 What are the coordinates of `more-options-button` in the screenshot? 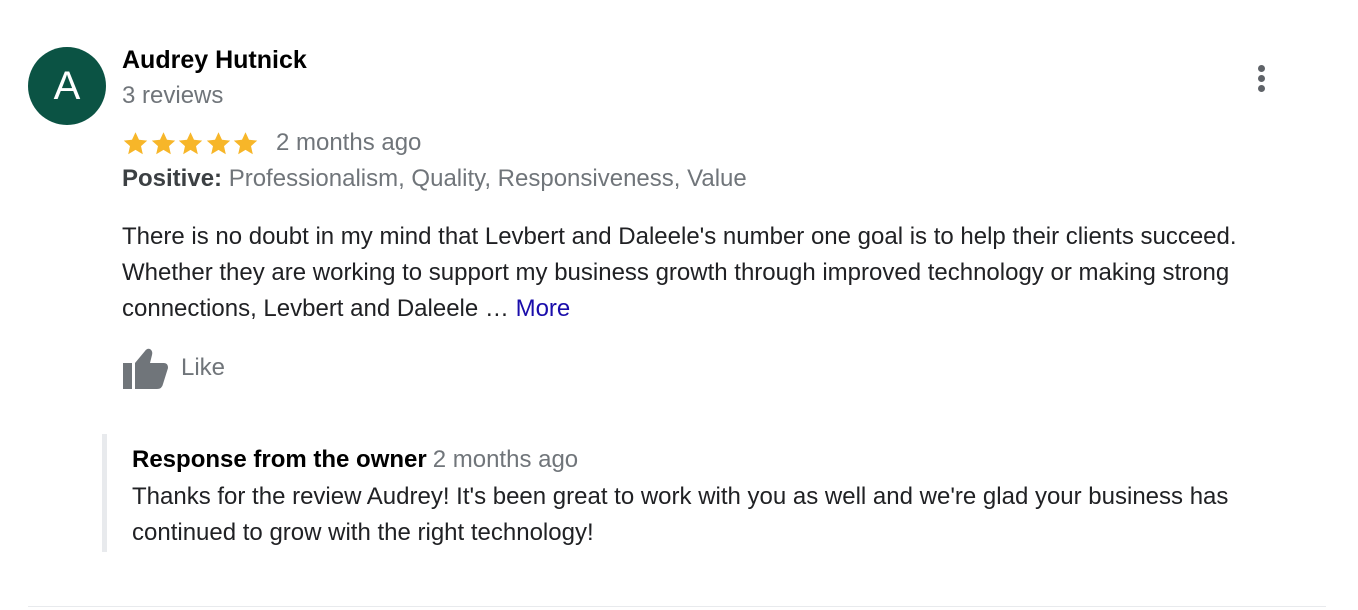 It's located at (1262, 79).